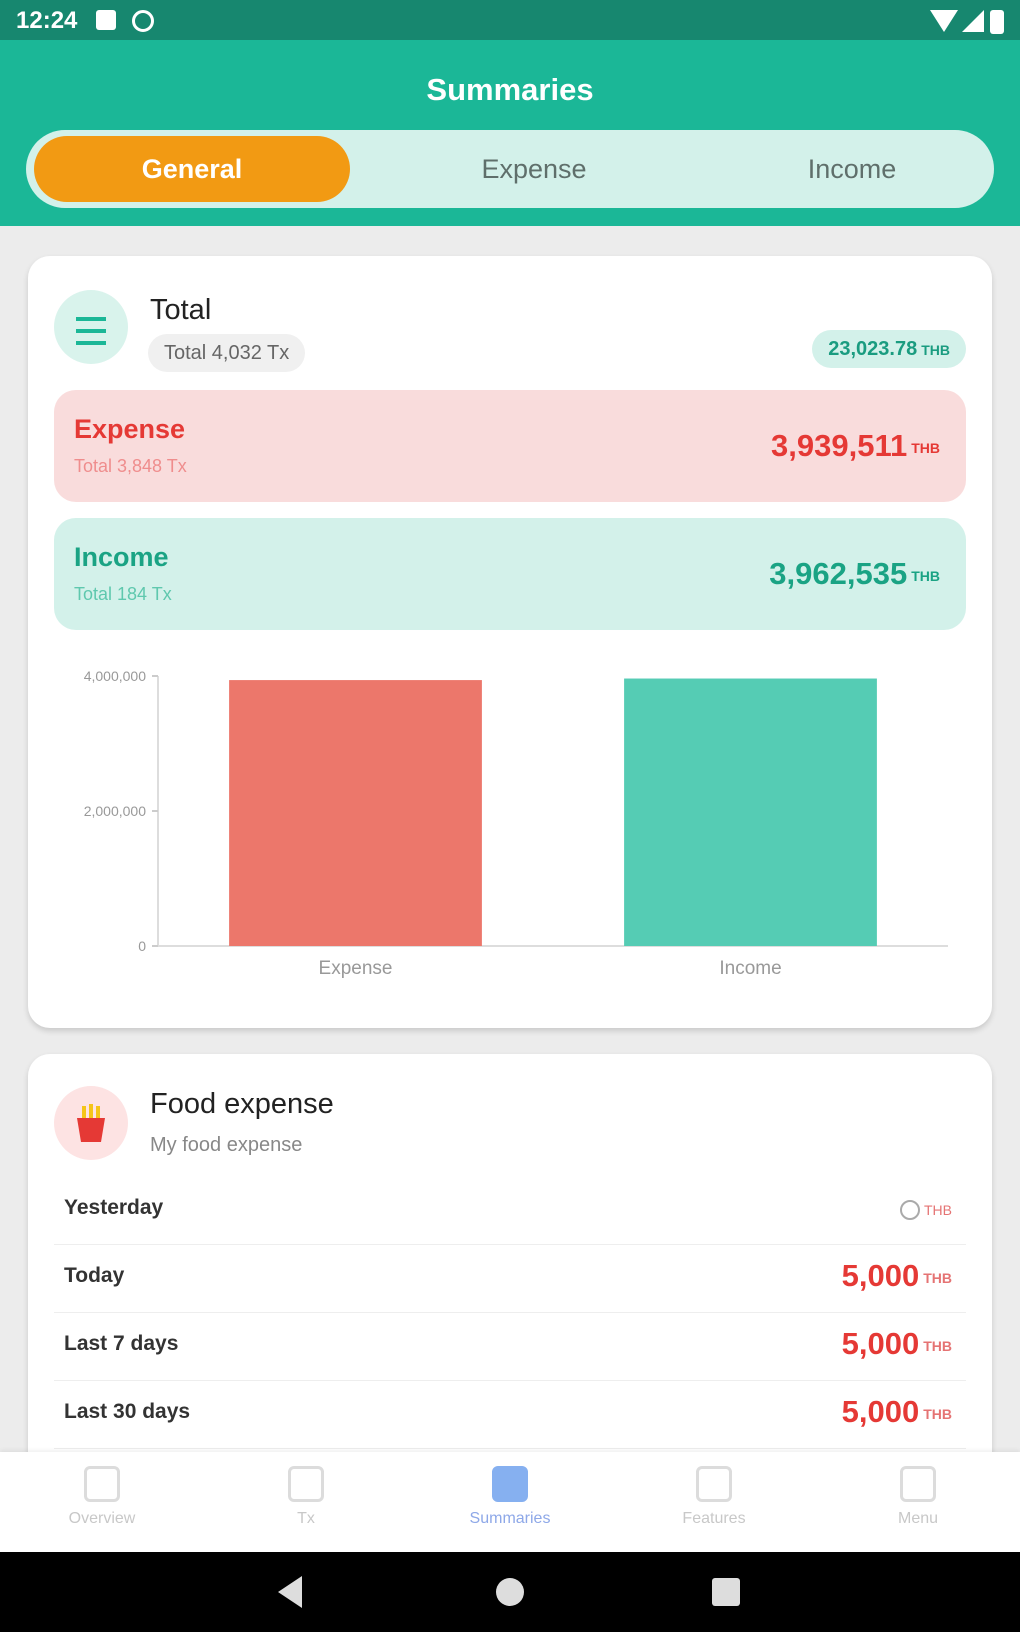 This screenshot has width=1020, height=1632. I want to click on row-label: Yesterday, so click(114, 1207).